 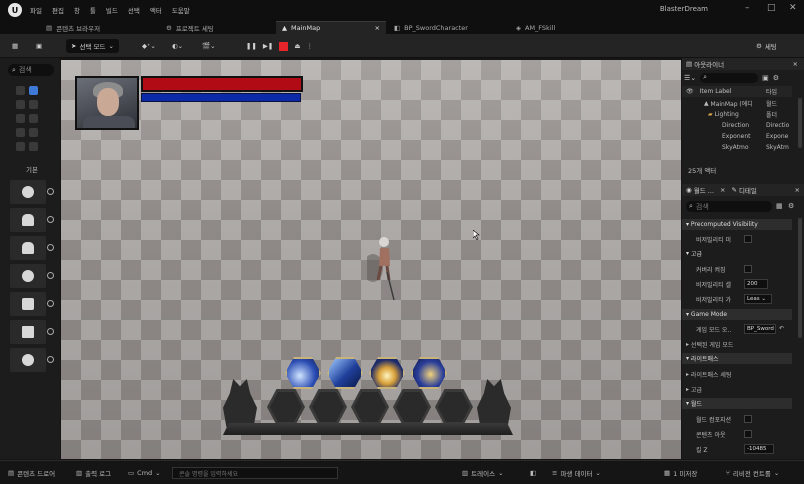 I want to click on unsaved-button: ▦ 1 미저장, so click(x=680, y=473).